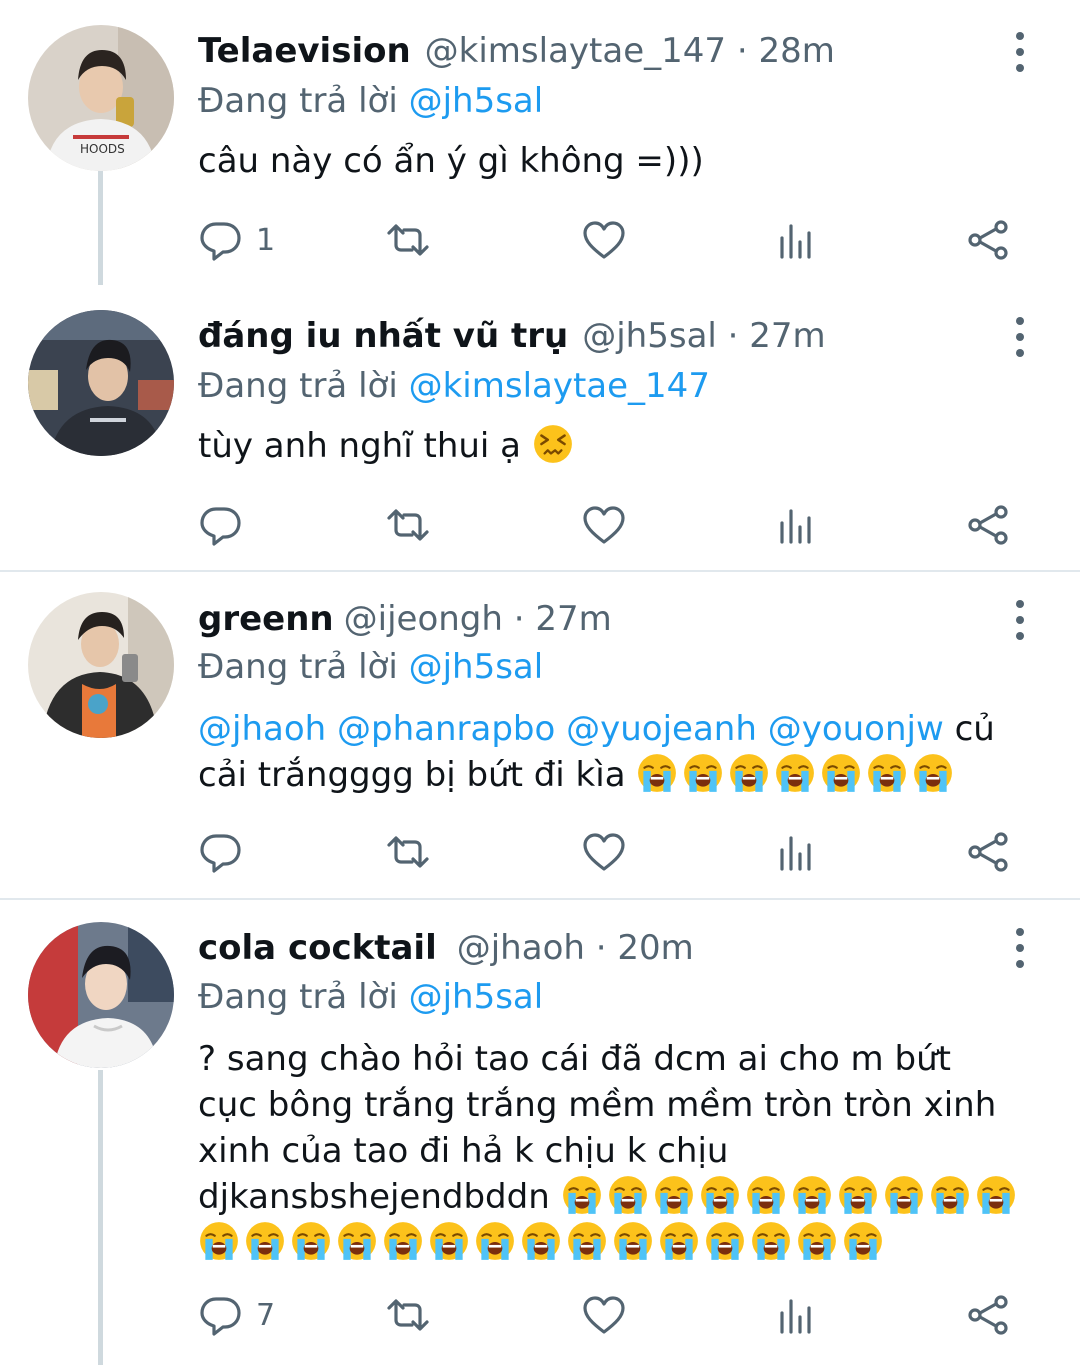 This screenshot has height=1365, width=1080. I want to click on thread-line, so click(100, 1217).